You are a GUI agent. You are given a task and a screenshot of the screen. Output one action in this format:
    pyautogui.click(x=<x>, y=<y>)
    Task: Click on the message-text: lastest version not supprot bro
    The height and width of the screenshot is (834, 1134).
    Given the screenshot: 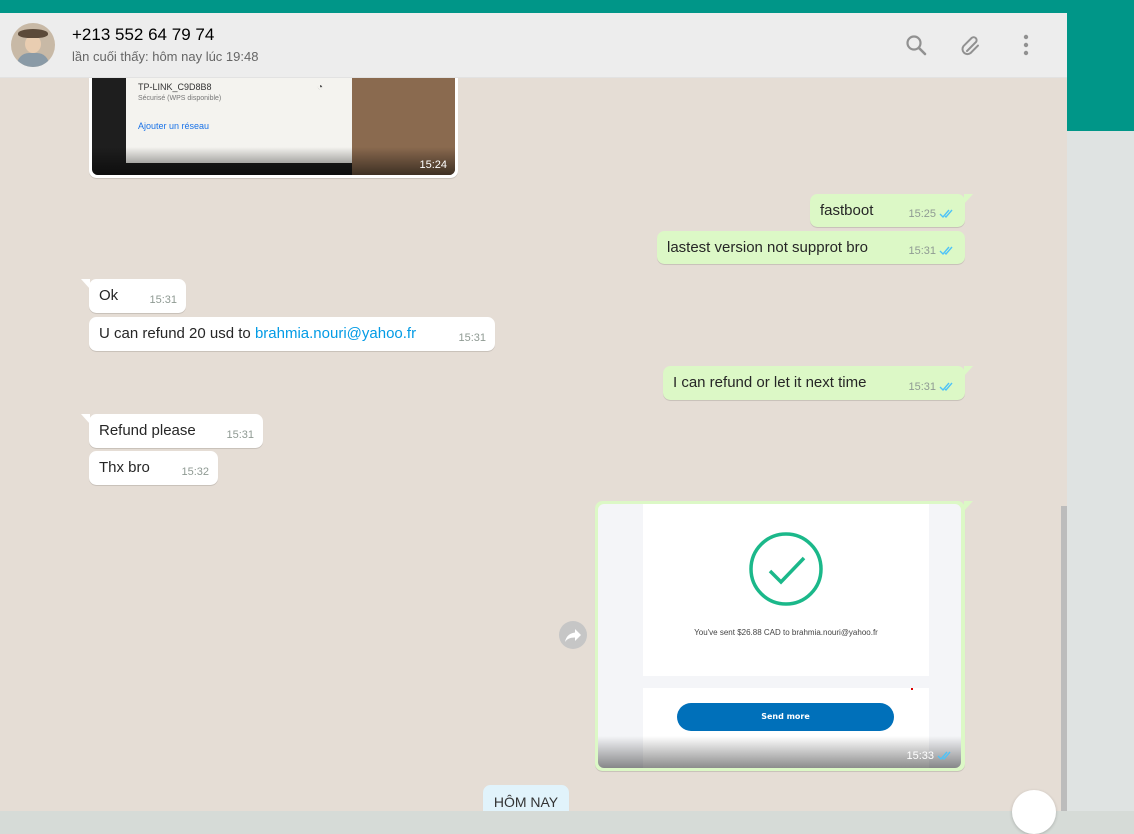 What is the action you would take?
    pyautogui.click(x=767, y=247)
    